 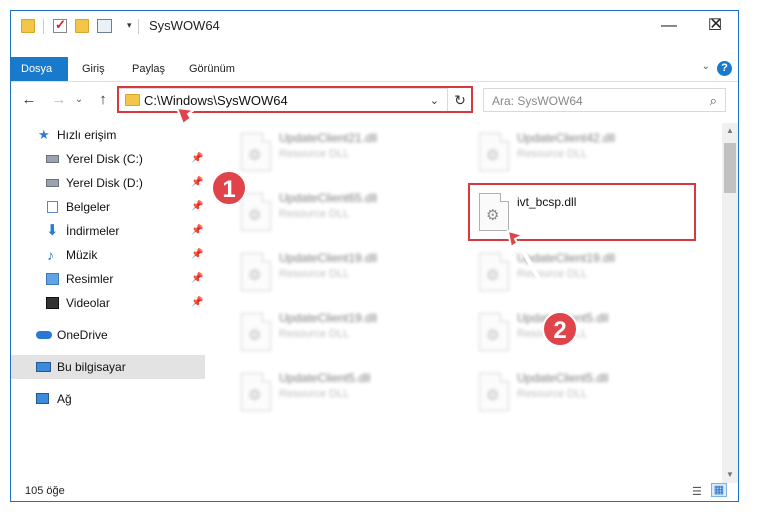 What do you see at coordinates (229, 188) in the screenshot?
I see `step-1-badge: 1` at bounding box center [229, 188].